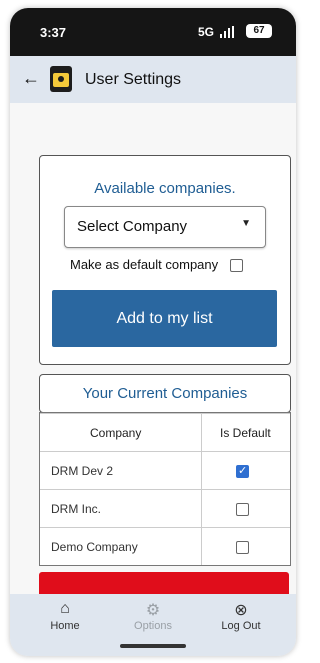 The width and height of the screenshot is (320, 663). What do you see at coordinates (227, 32) in the screenshot?
I see `signal-icon` at bounding box center [227, 32].